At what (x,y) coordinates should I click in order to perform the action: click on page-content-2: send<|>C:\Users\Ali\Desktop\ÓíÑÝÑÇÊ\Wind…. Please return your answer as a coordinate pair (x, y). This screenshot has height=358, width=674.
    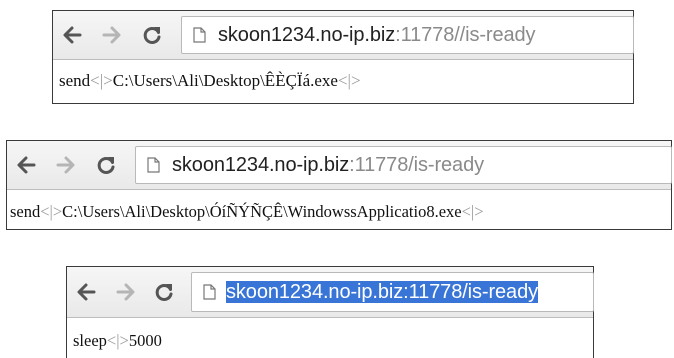
    Looking at the image, I should click on (340, 212).